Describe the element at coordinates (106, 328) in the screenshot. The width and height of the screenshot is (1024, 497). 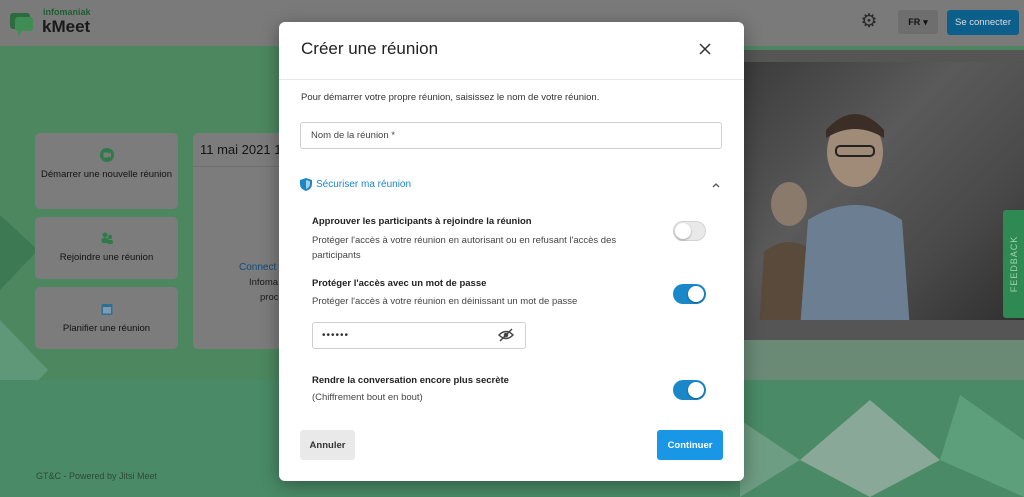
I see `plan-meeting-label: Planifier une réunion` at that location.